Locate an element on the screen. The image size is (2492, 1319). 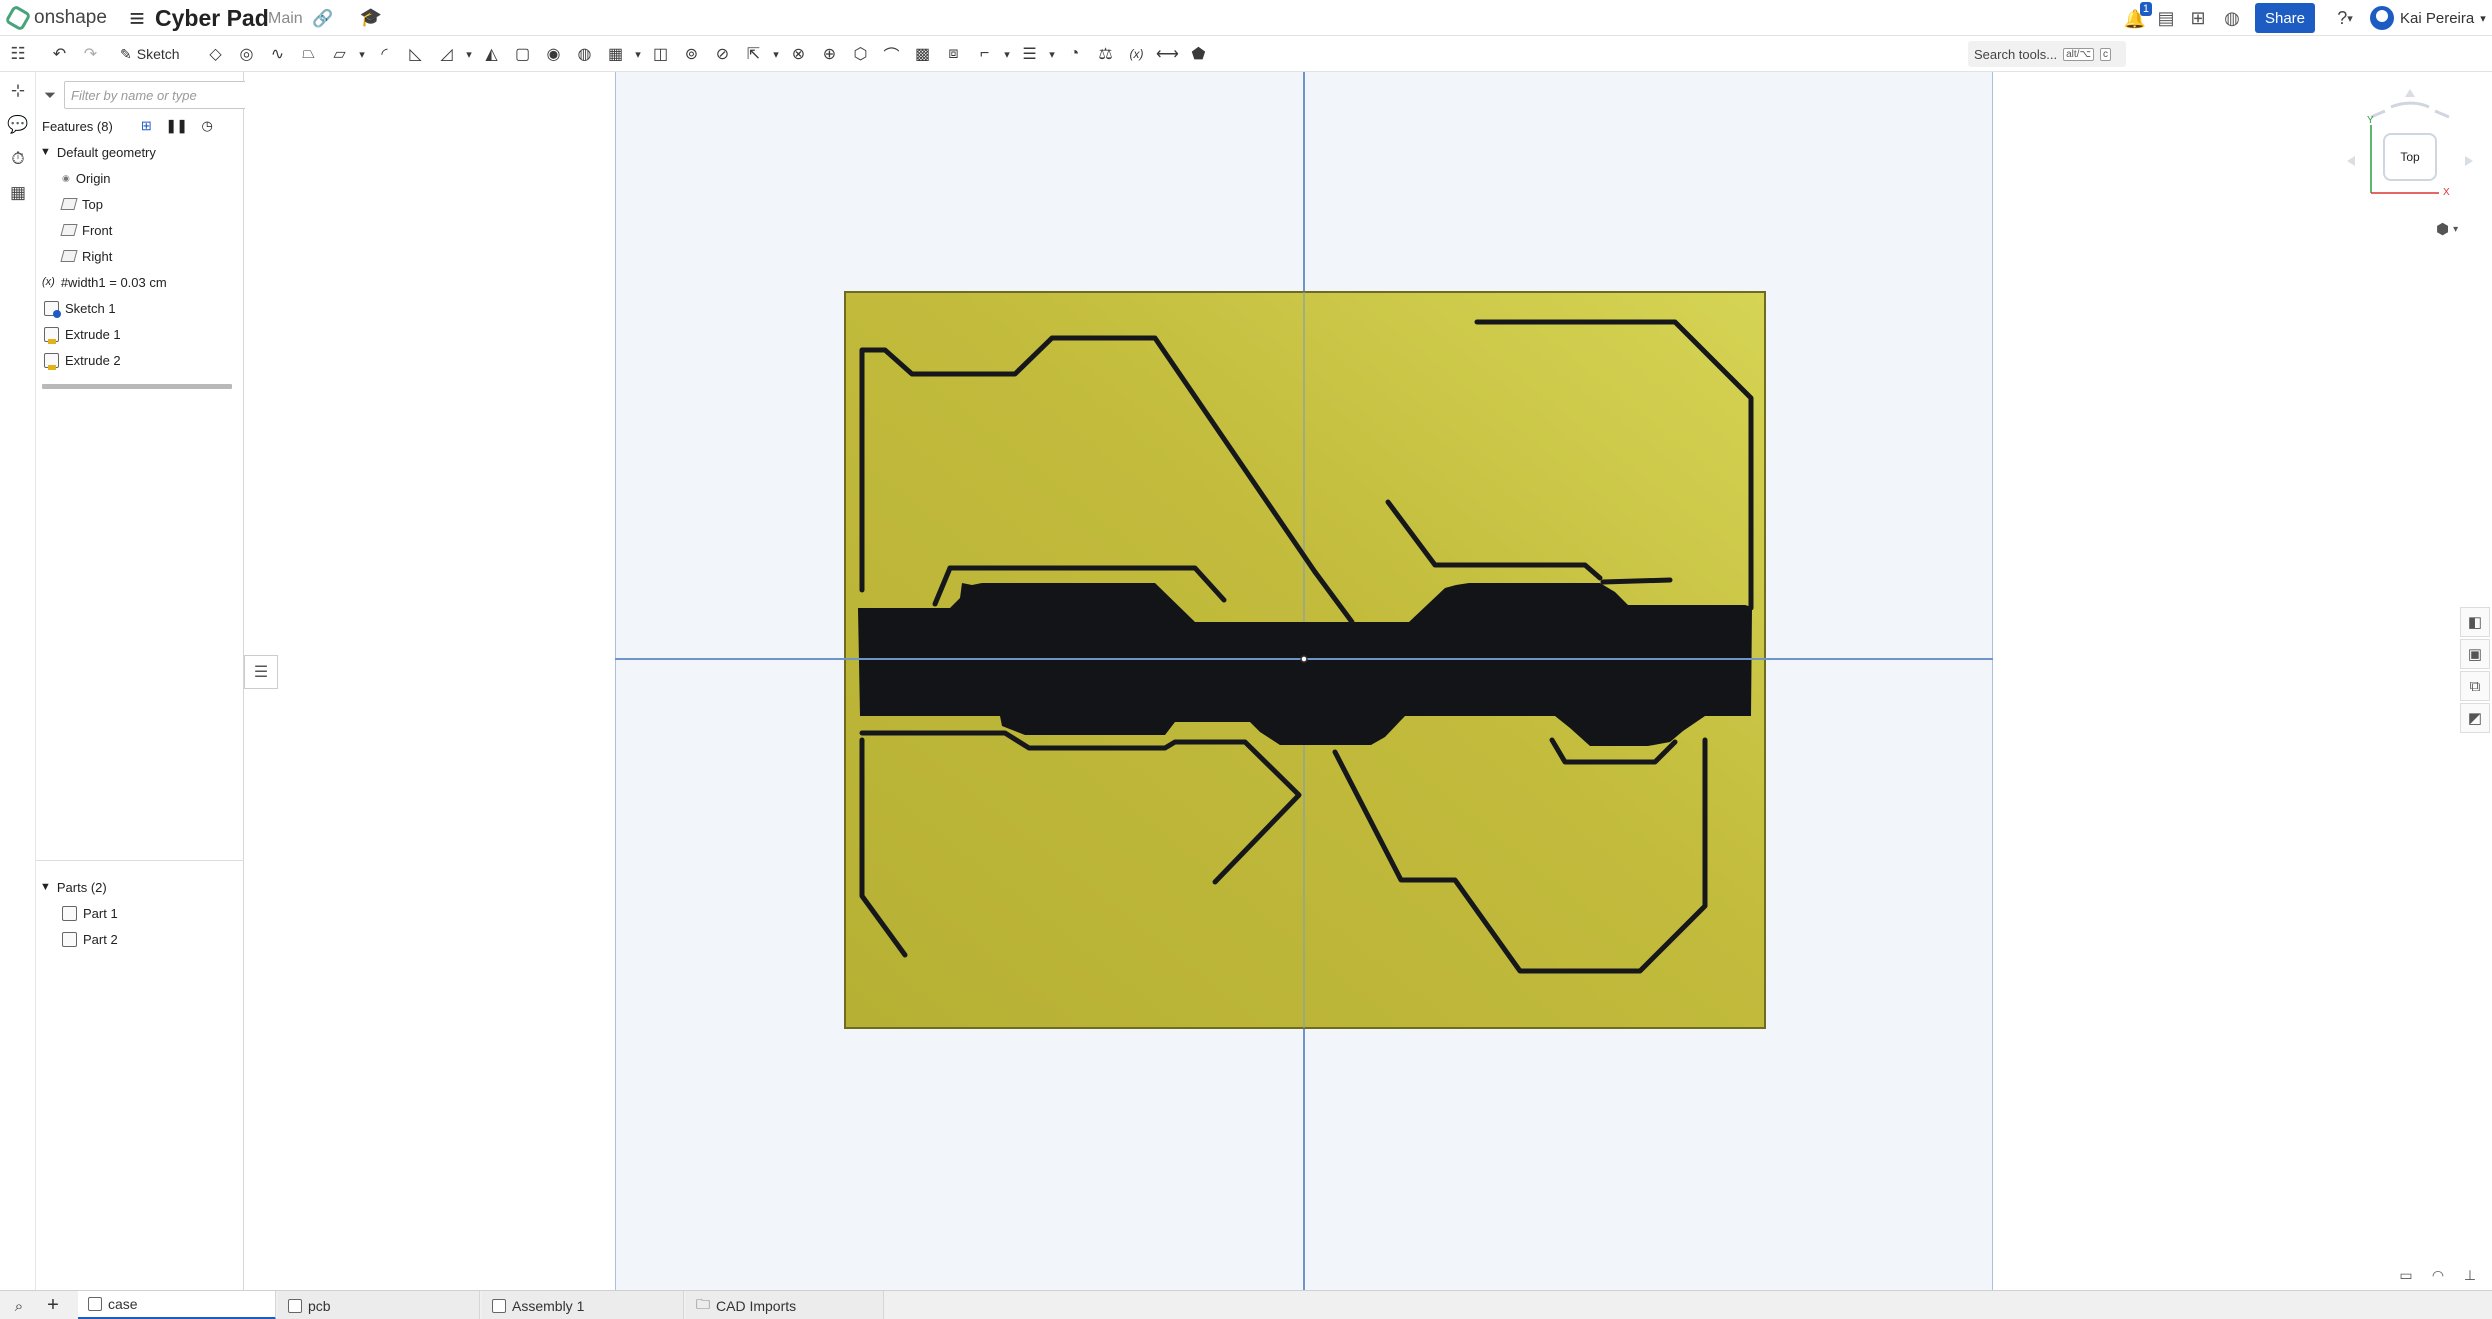
redo-icon: ↷ is located at coordinates (90, 54).